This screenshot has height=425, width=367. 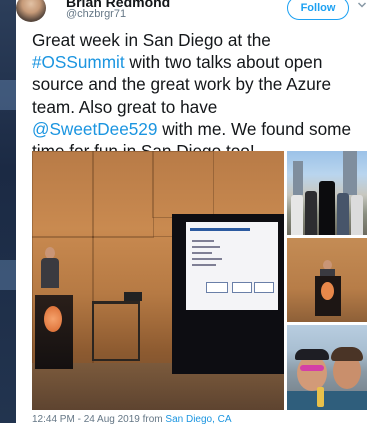 What do you see at coordinates (151, 40) in the screenshot?
I see `tweet-text-segment: Great week in San Diego at the` at bounding box center [151, 40].